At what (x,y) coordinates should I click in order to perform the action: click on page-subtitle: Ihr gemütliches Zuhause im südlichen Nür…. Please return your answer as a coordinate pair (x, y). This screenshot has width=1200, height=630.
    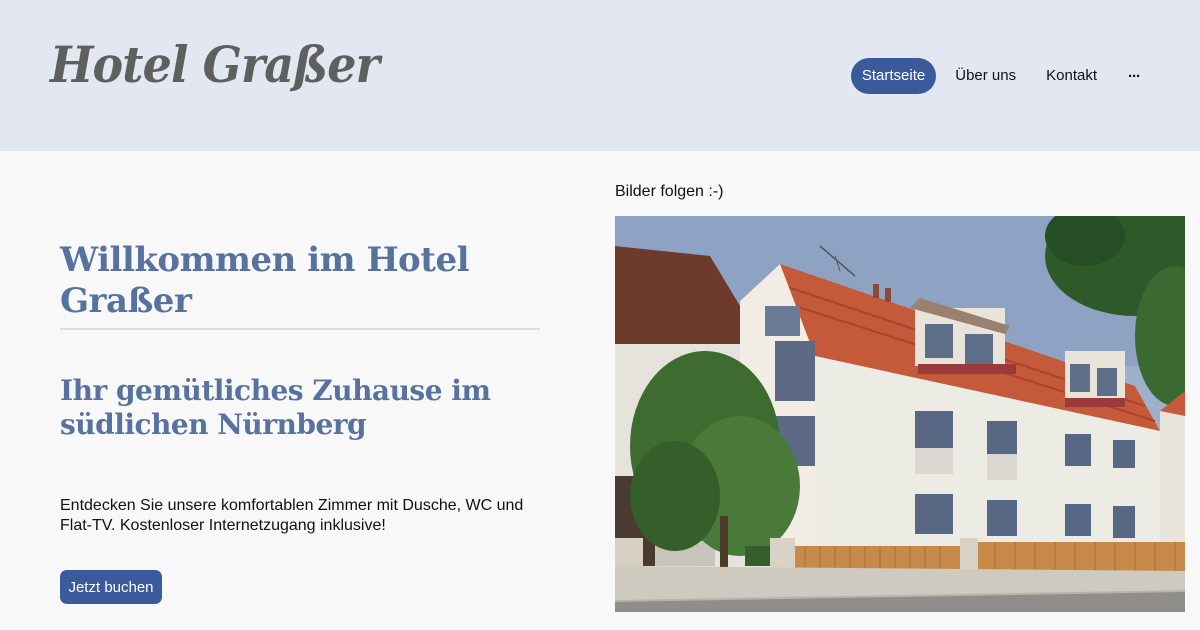
    Looking at the image, I should click on (275, 408).